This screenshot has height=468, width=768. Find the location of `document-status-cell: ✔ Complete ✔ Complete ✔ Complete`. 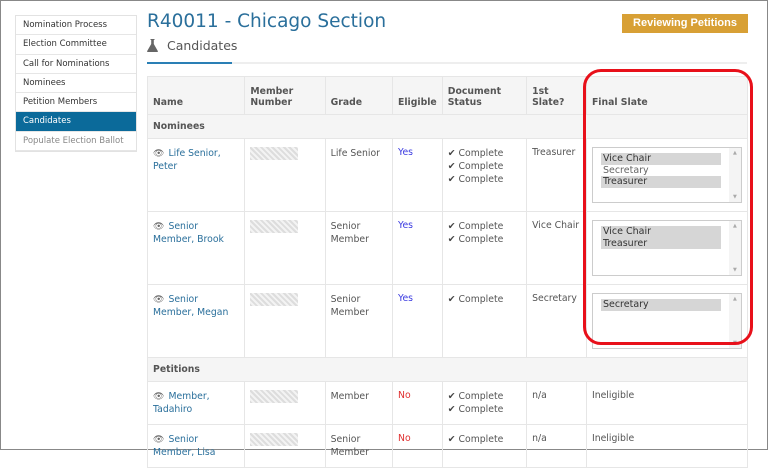

document-status-cell: ✔ Complete ✔ Complete ✔ Complete is located at coordinates (484, 175).